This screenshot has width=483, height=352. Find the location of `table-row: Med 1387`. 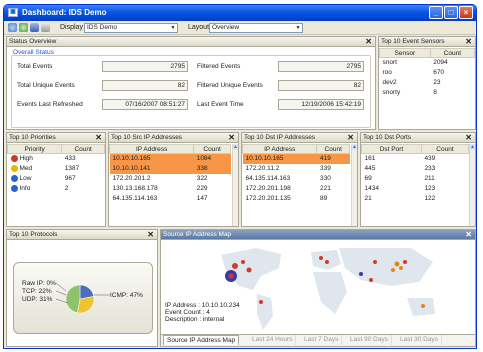

table-row: Med 1387 is located at coordinates (56, 169).